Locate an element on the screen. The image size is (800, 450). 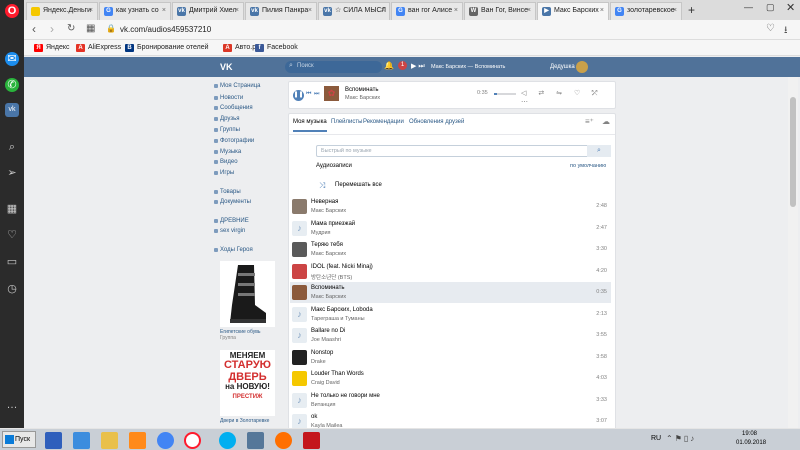
track-row: Неверная Макс Барских 2:48 is located at coordinates (450, 206).